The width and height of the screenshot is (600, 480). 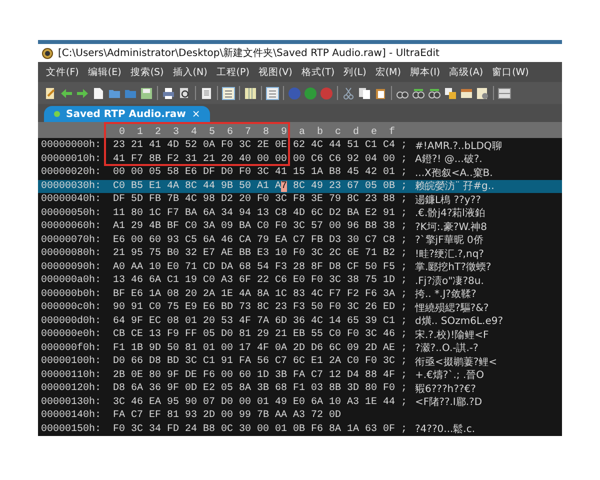 I want to click on column-label: 9, so click(x=284, y=132).